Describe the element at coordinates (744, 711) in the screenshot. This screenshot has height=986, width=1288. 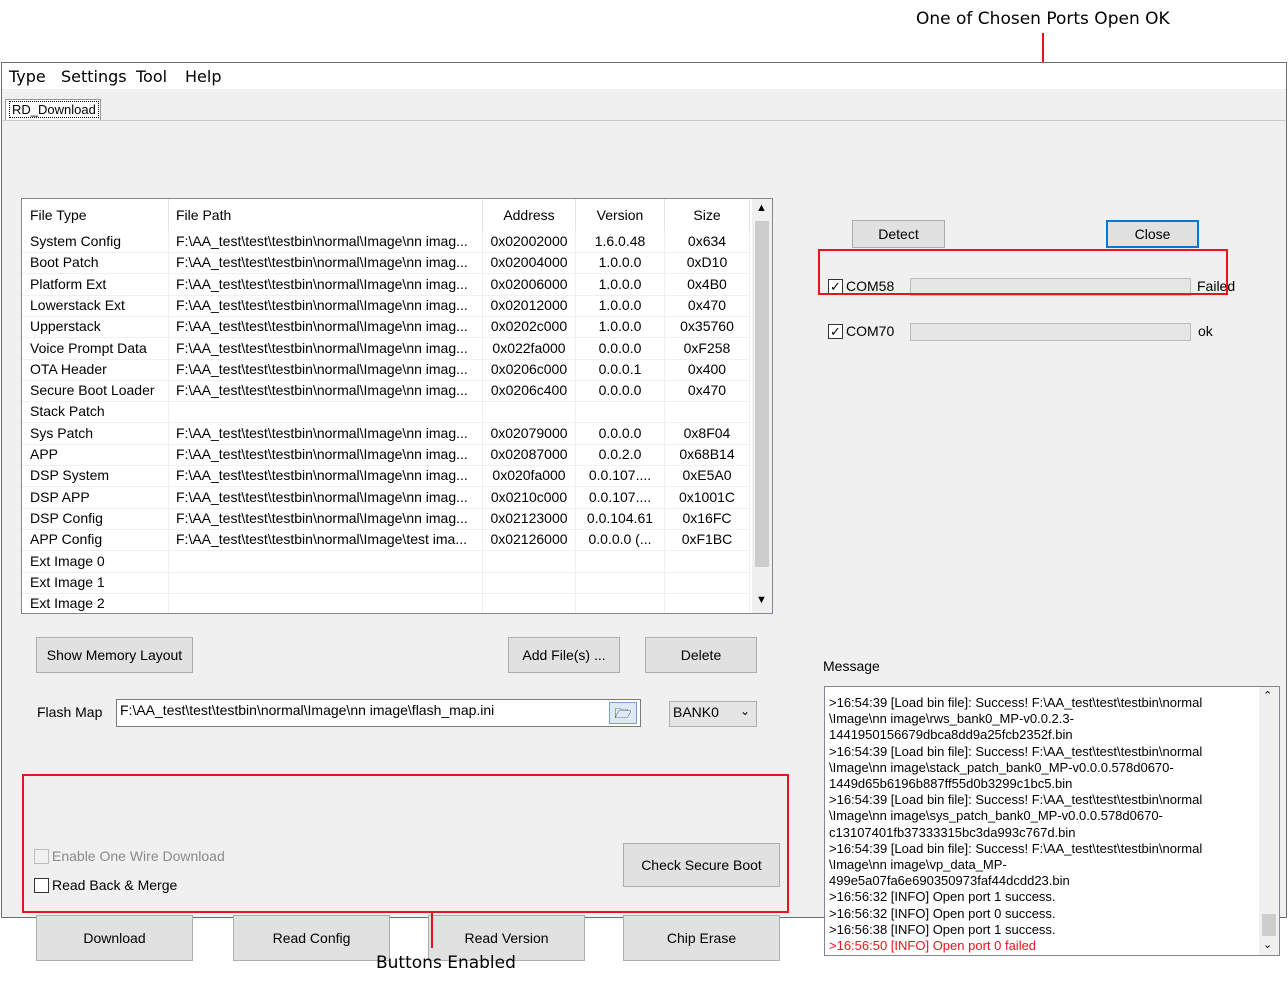
I see `chevron-down-icon: ⌄` at that location.